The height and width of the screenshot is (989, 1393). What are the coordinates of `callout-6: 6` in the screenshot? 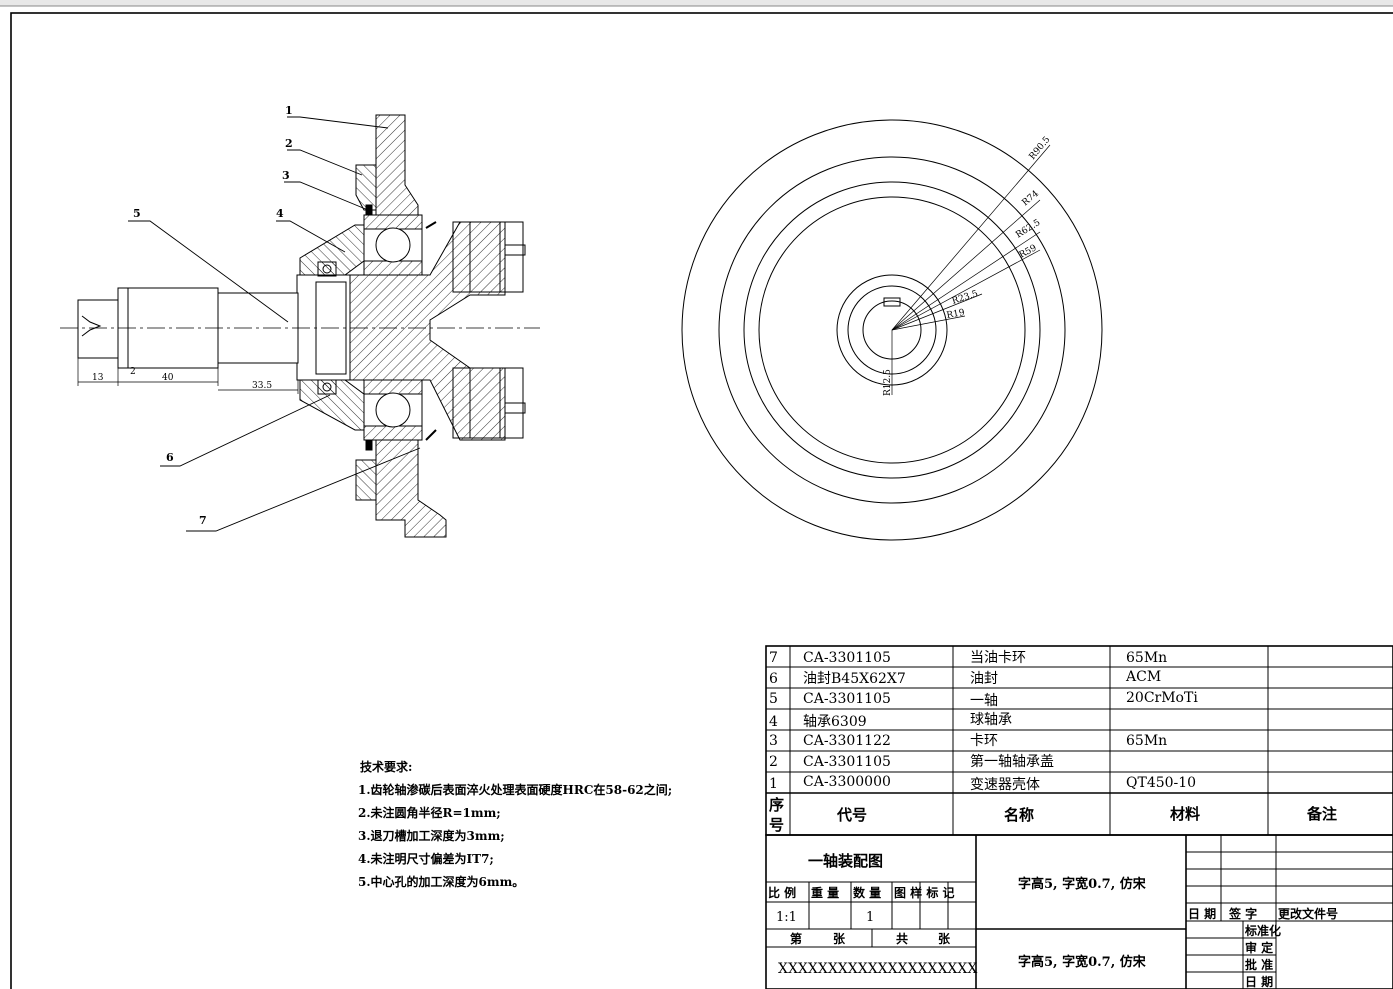 It's located at (170, 457).